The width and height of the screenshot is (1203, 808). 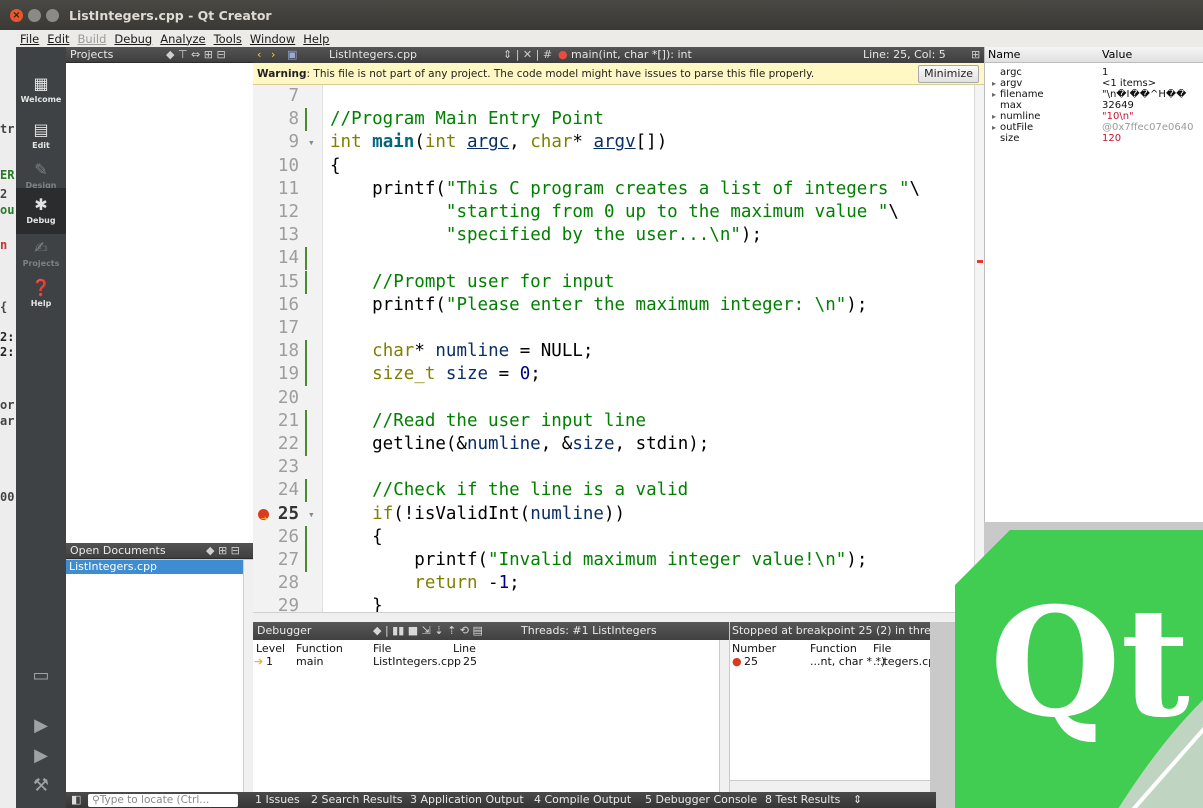 What do you see at coordinates (357, 800) in the screenshot?
I see `tab-search-results: 2 Search Results` at bounding box center [357, 800].